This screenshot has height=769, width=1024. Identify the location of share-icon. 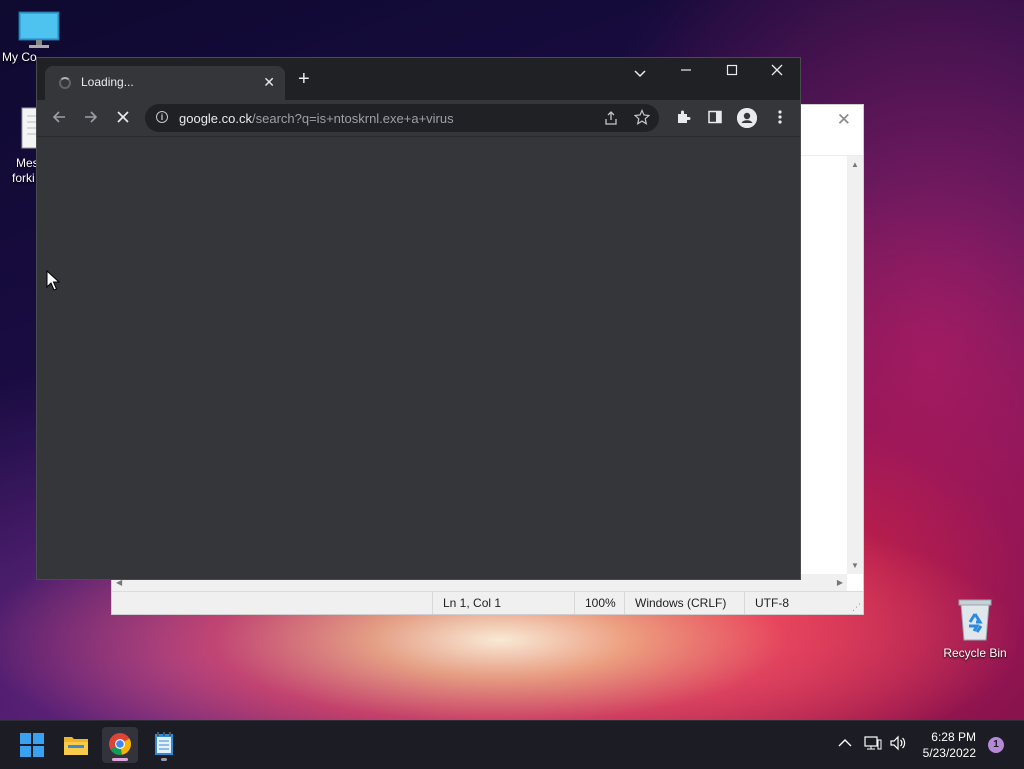
(611, 119).